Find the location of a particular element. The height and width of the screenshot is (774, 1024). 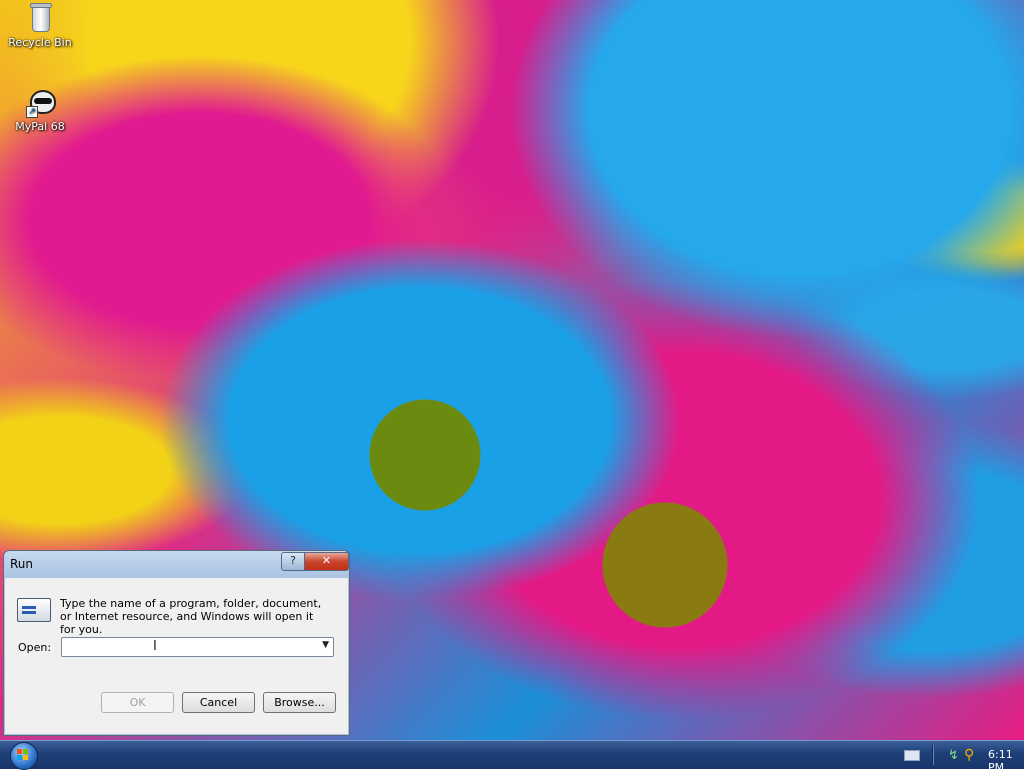

tray-divider is located at coordinates (932, 755).